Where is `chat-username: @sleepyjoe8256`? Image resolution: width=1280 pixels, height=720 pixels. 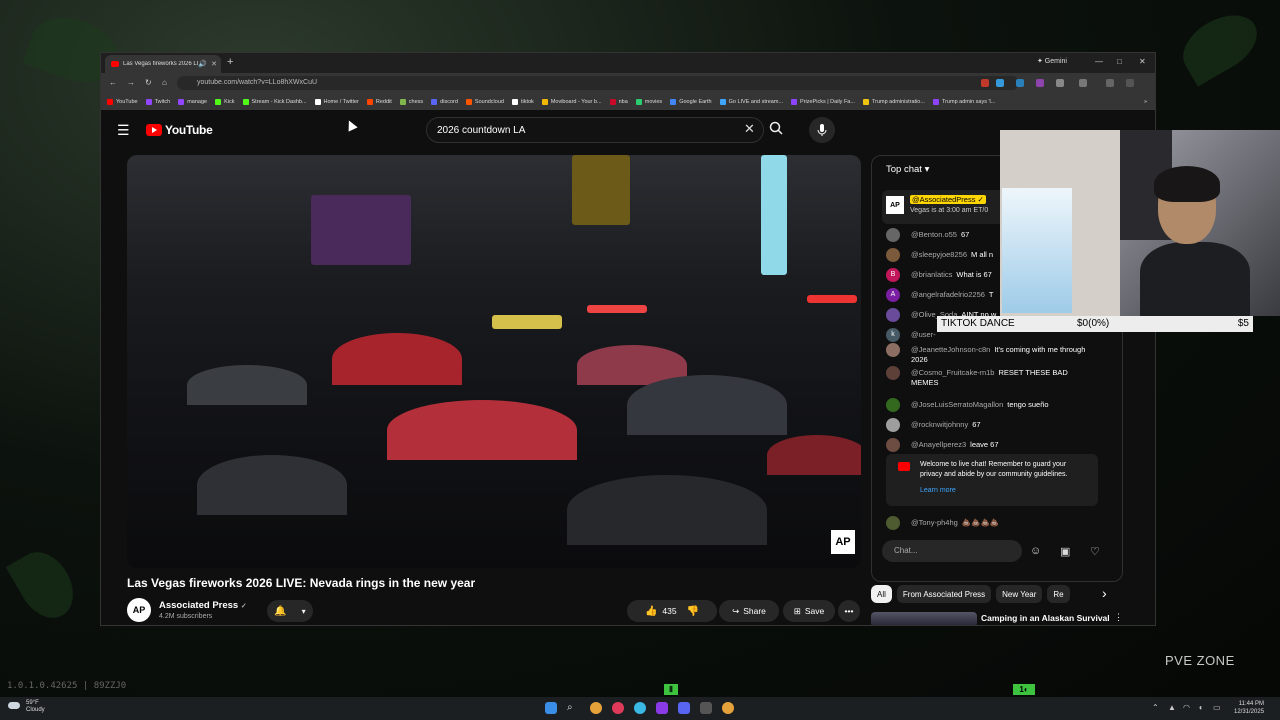 chat-username: @sleepyjoe8256 is located at coordinates (939, 254).